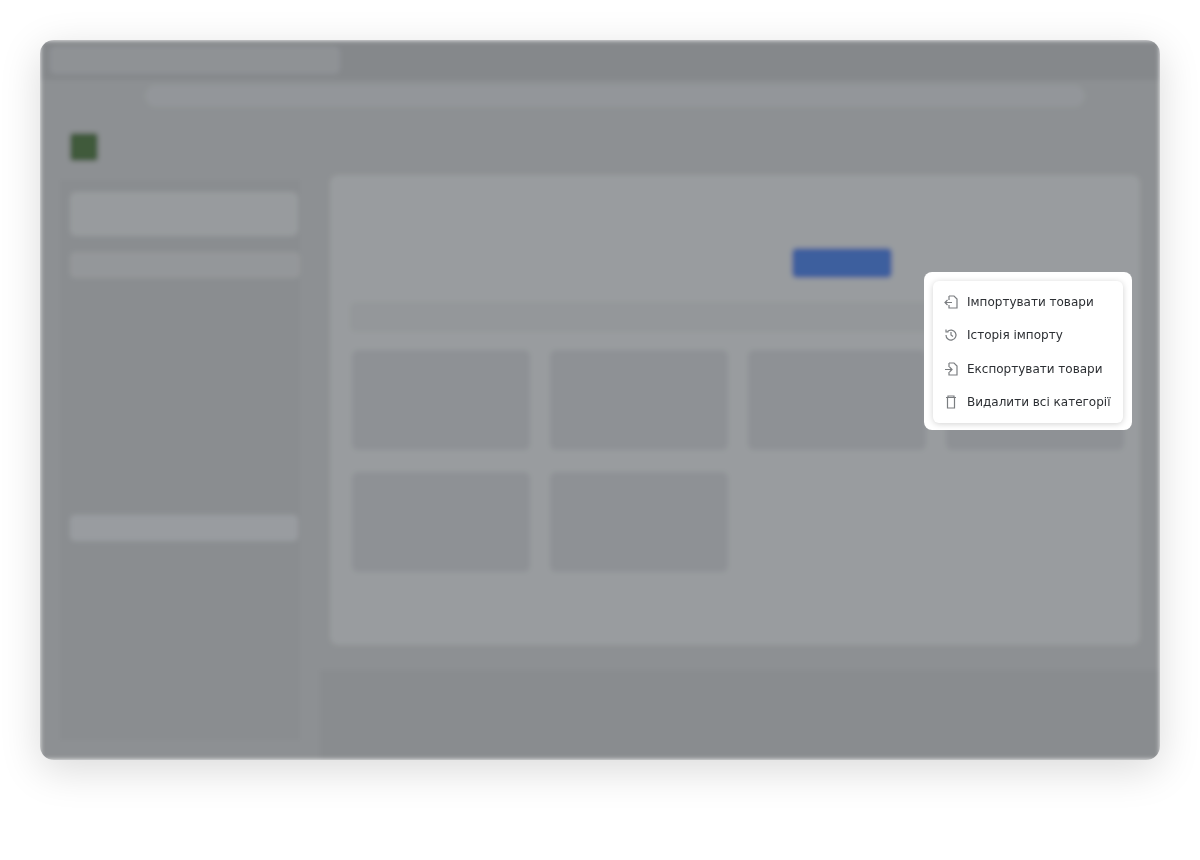  What do you see at coordinates (951, 368) in the screenshot?
I see `export-icon` at bounding box center [951, 368].